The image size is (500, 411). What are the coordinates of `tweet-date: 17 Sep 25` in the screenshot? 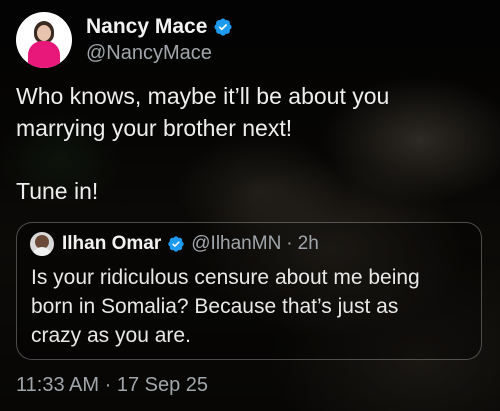 It's located at (162, 385).